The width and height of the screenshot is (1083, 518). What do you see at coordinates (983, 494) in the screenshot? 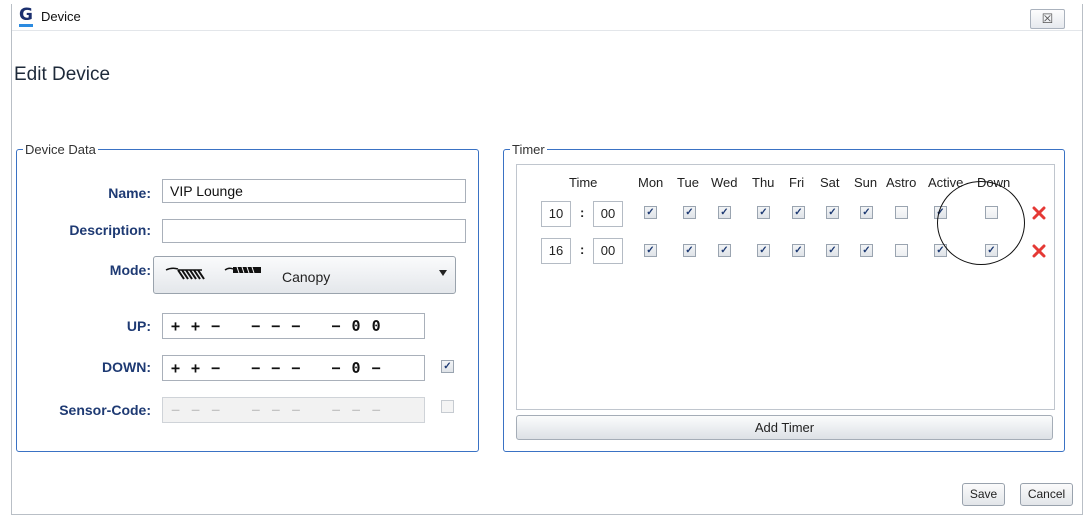
I see `save-button: Save` at bounding box center [983, 494].